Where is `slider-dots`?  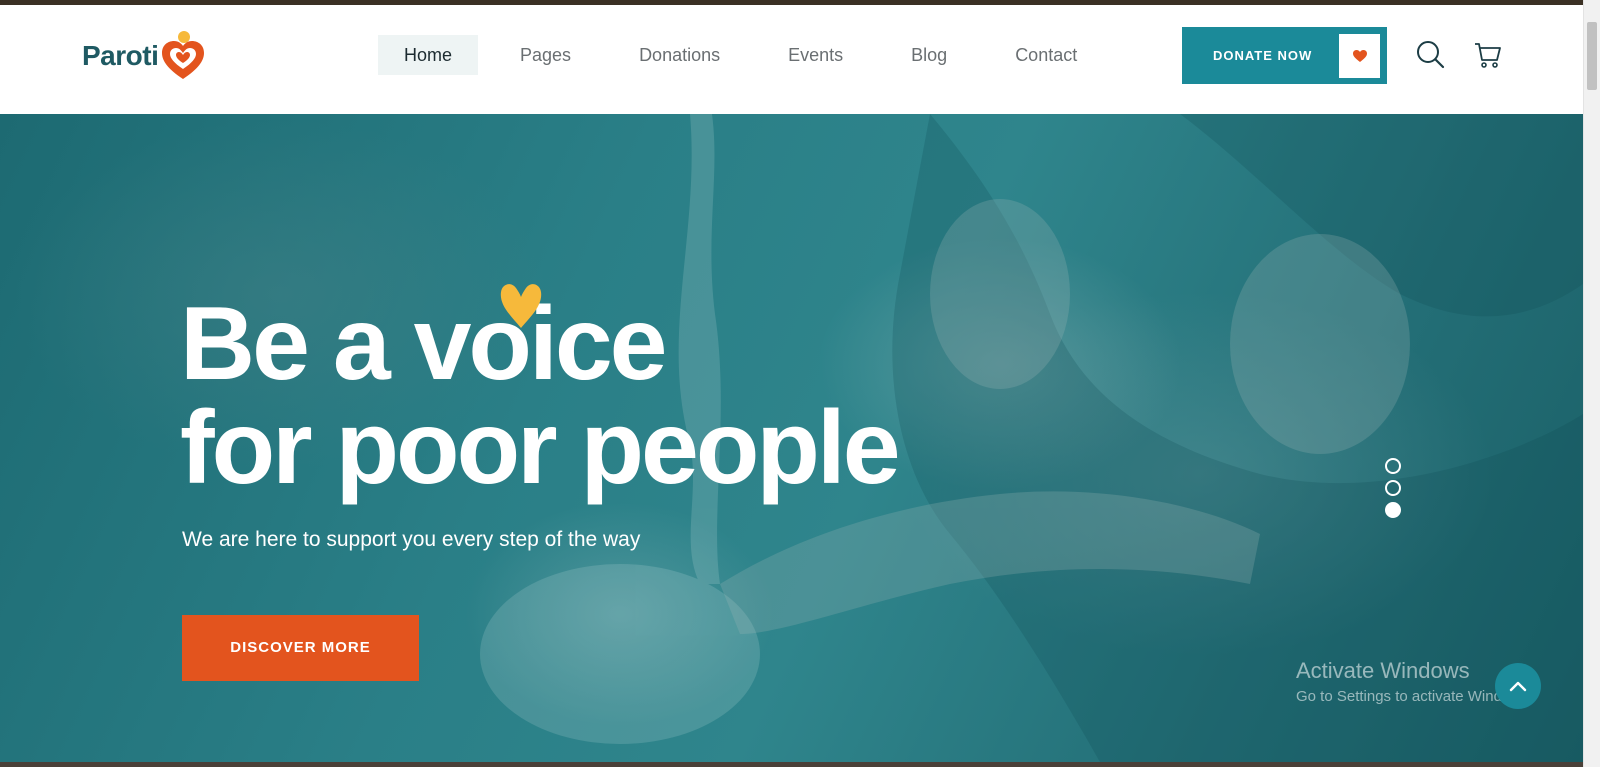
slider-dots is located at coordinates (1393, 491).